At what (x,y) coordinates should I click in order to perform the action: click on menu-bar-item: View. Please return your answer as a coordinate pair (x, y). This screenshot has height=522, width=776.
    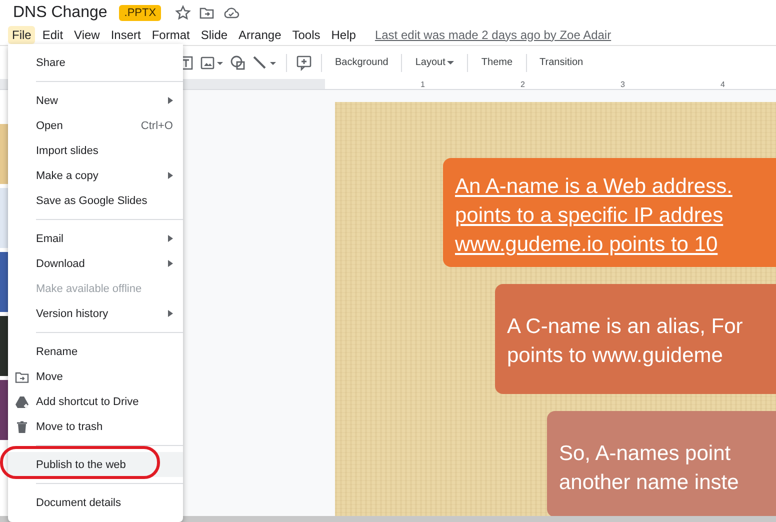
    Looking at the image, I should click on (87, 35).